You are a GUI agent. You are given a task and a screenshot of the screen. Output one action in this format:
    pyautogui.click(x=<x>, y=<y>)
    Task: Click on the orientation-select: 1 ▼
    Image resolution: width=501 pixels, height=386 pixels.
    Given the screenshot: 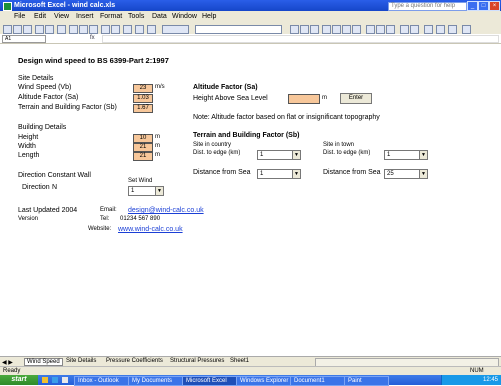 What is the action you would take?
    pyautogui.click(x=146, y=191)
    